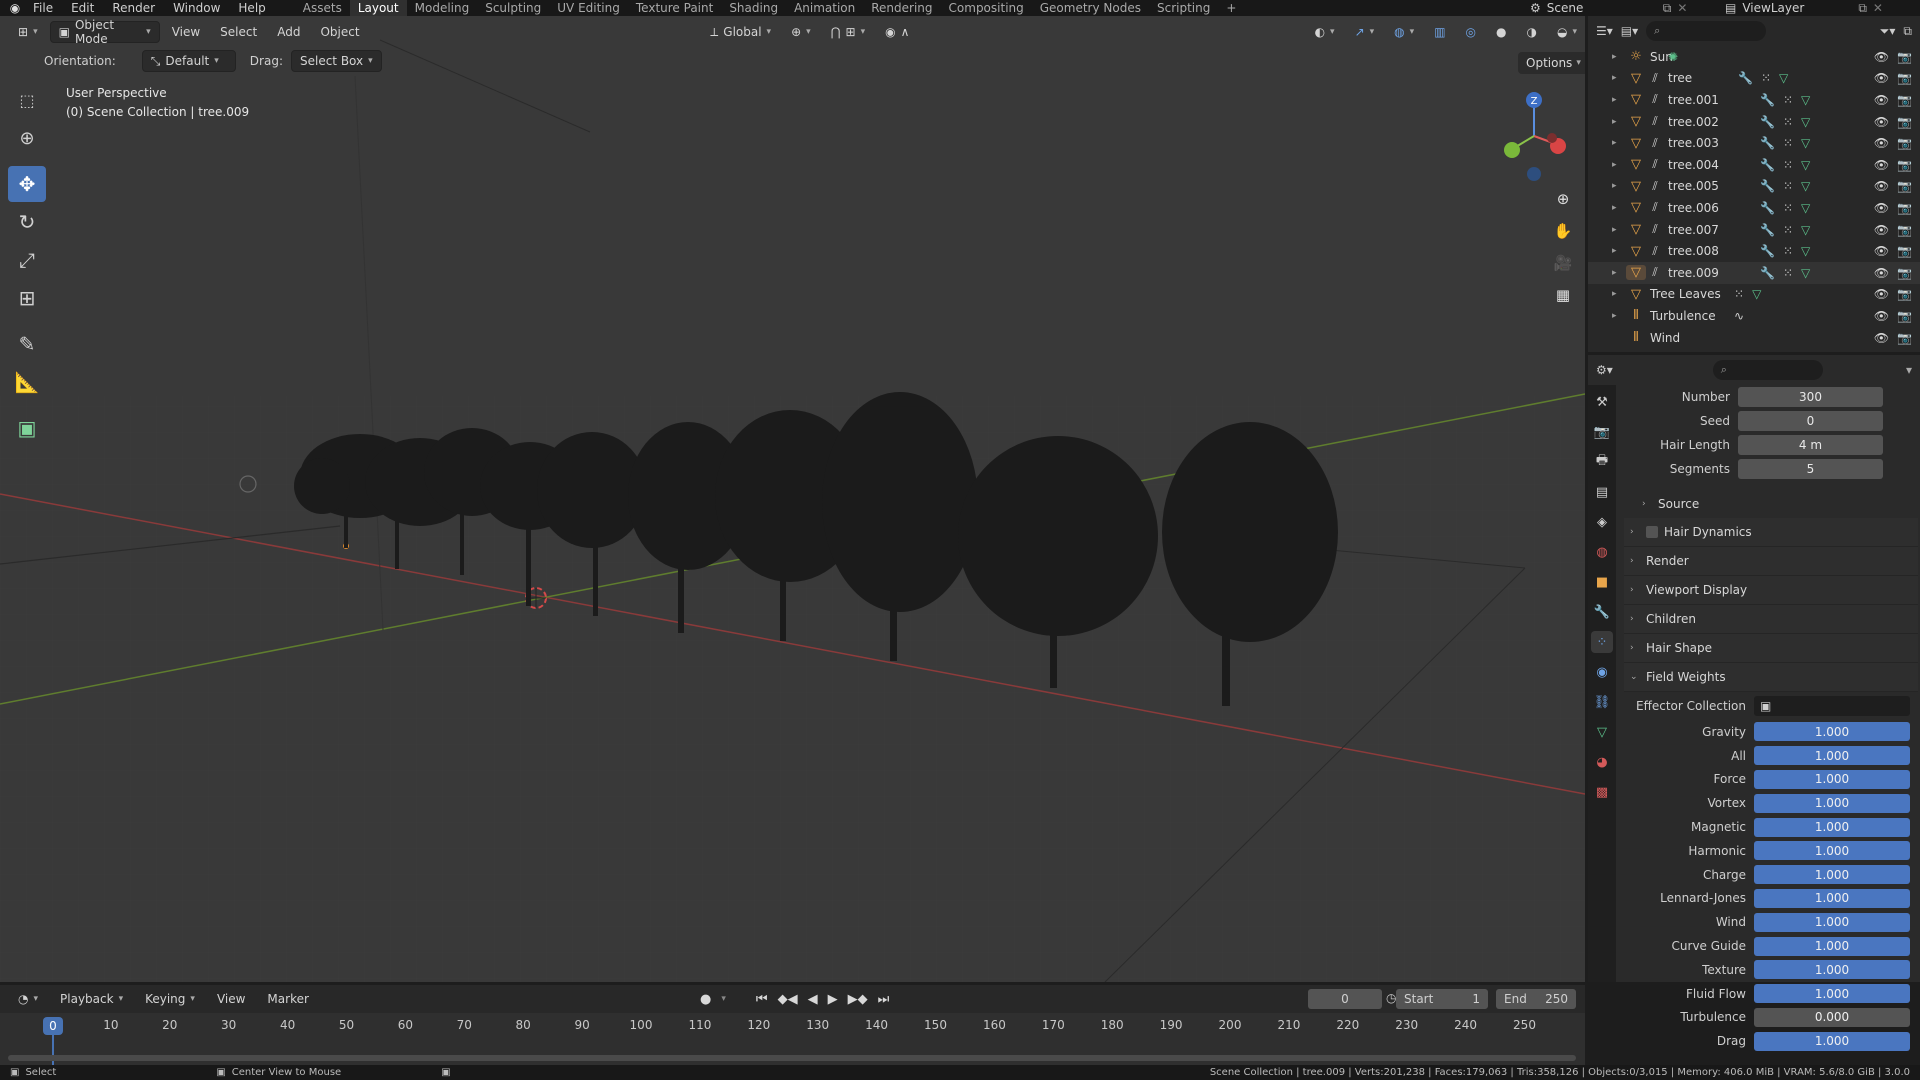 The height and width of the screenshot is (1080, 1920). Describe the element at coordinates (1909, 370) in the screenshot. I see `properties-options-chevron-icon: ▾` at that location.